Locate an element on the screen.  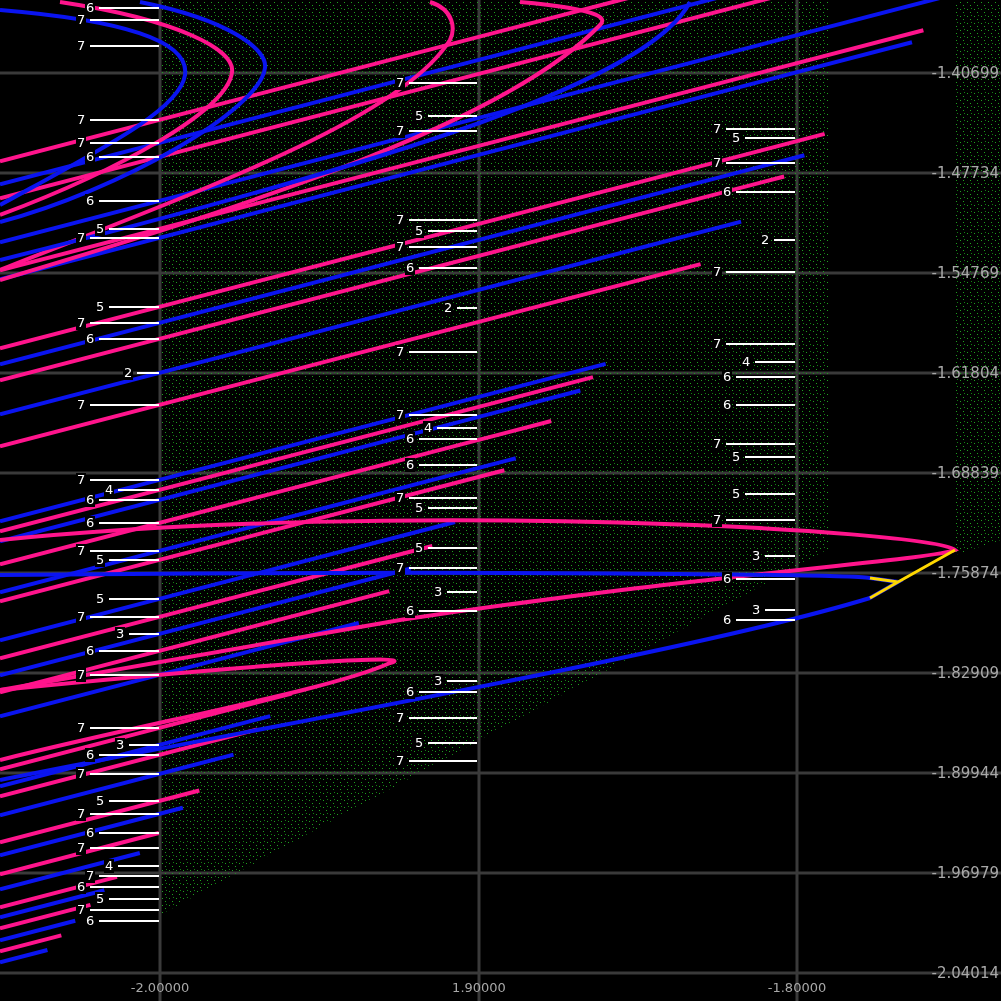
y-tick-label: -1.54769 is located at coordinates (965, 273).